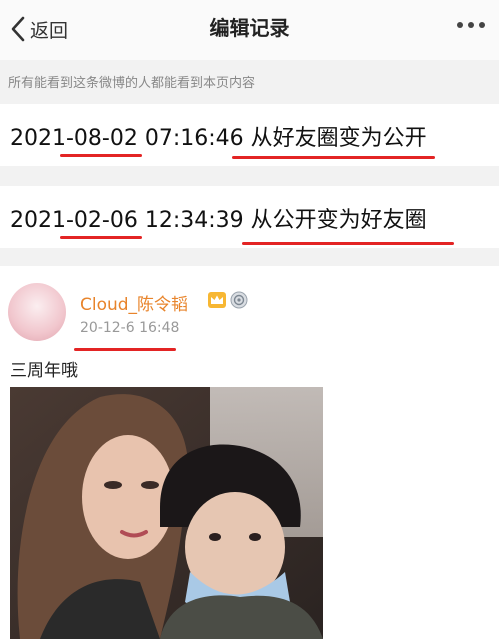 The height and width of the screenshot is (639, 499). I want to click on edit-record-row: 2021-08-02 07:16:46 从好友圈变为公开, so click(249, 135).